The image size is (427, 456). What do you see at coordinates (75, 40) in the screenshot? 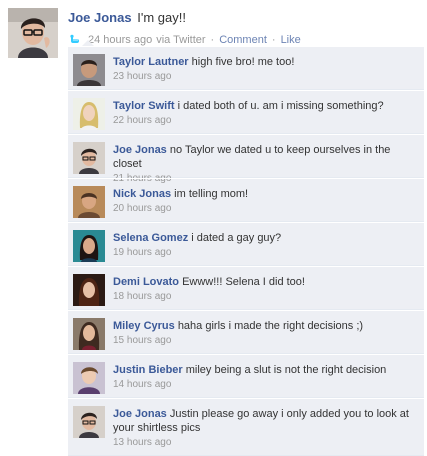
I see `twitter-bird-icon` at bounding box center [75, 40].